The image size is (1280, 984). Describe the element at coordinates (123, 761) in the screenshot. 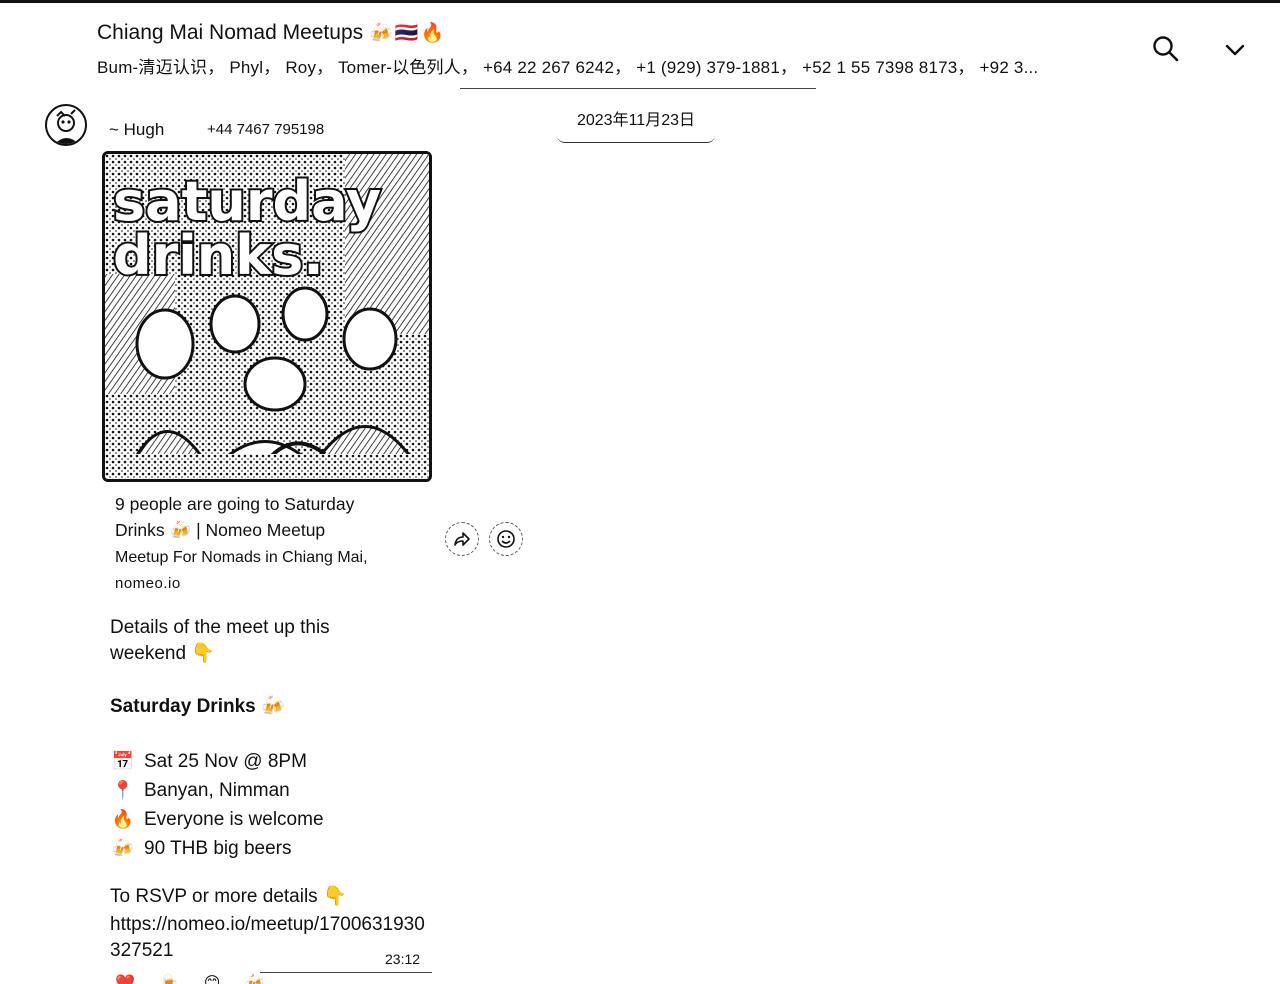

I see `calendar-icon: 📅` at that location.